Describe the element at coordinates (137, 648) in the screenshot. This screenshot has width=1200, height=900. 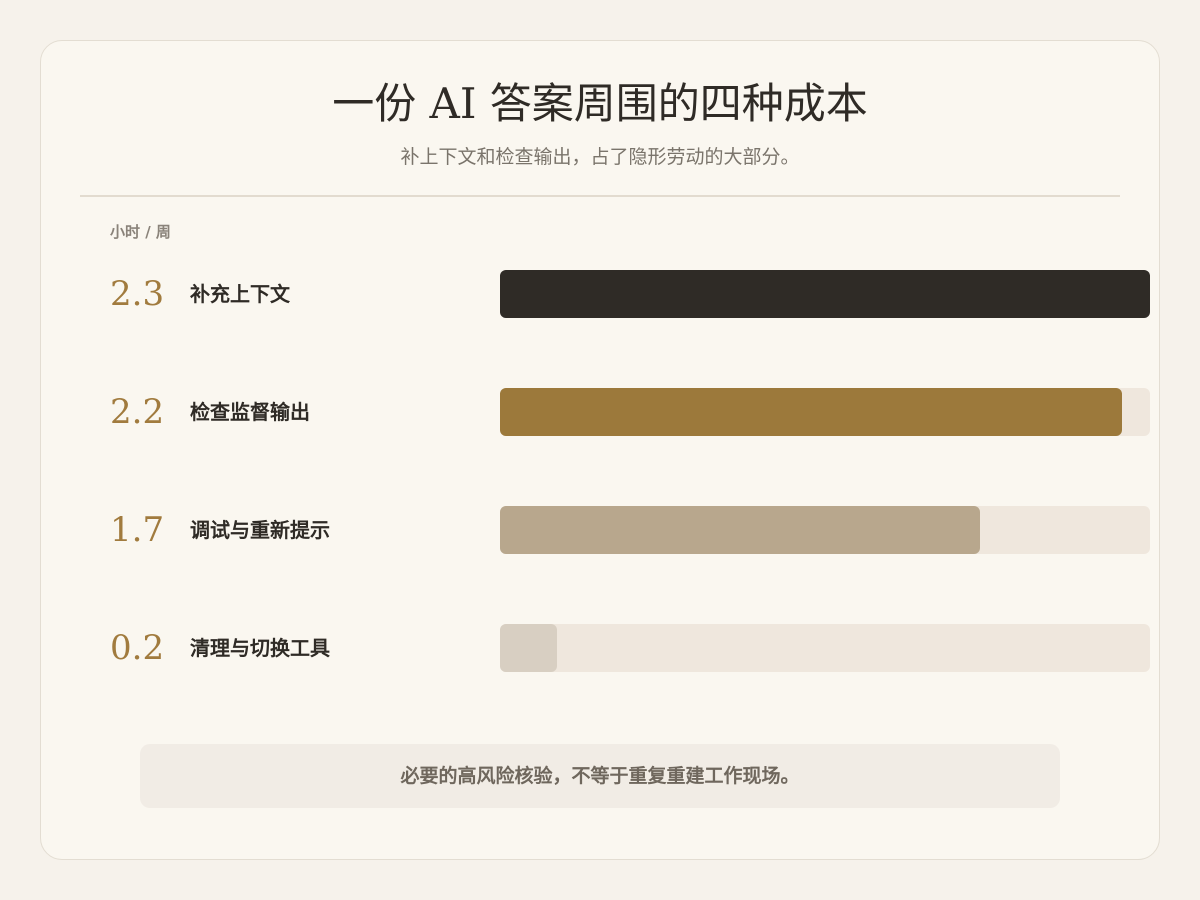
I see `bar-value-label: 0.2` at that location.